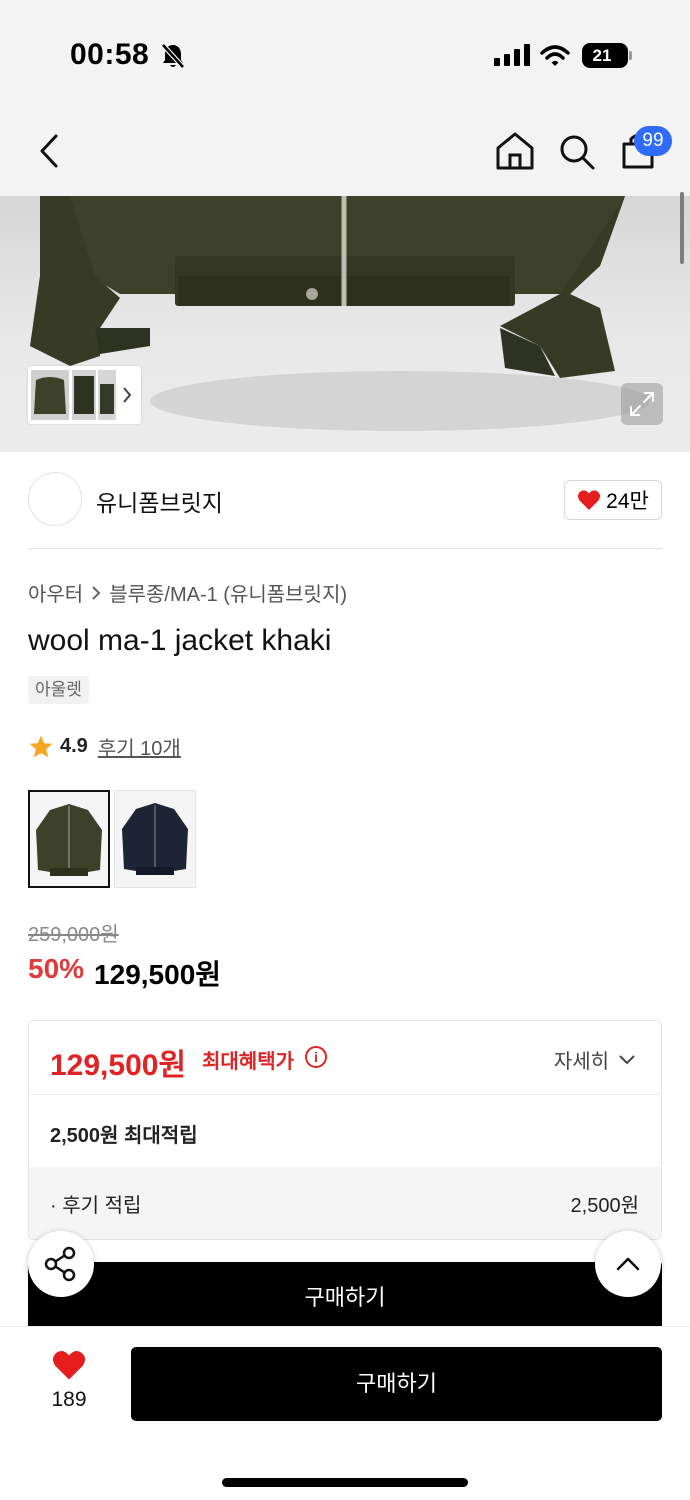  Describe the element at coordinates (653, 141) in the screenshot. I see `cart-count-badge: 99` at that location.